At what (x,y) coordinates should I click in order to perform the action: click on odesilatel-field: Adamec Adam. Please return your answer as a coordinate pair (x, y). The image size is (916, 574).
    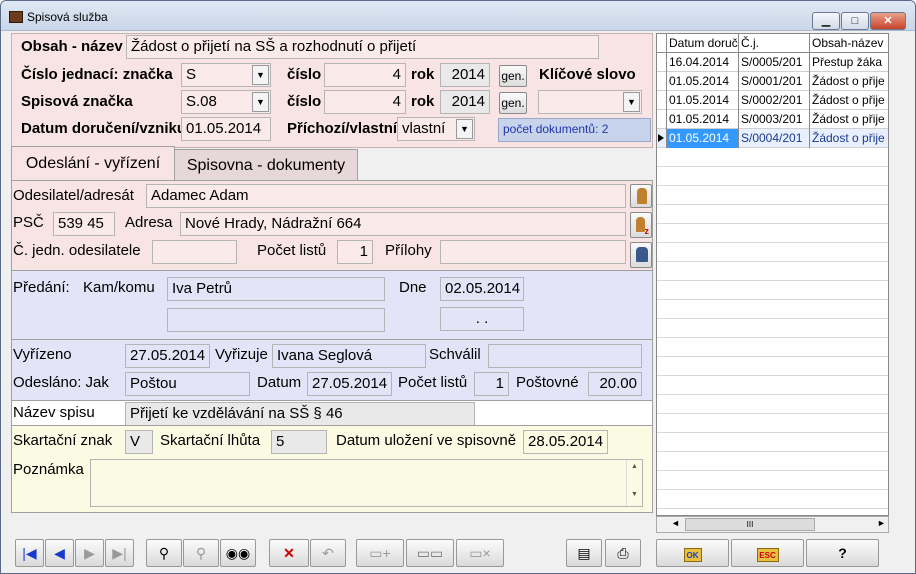
    Looking at the image, I should click on (386, 196).